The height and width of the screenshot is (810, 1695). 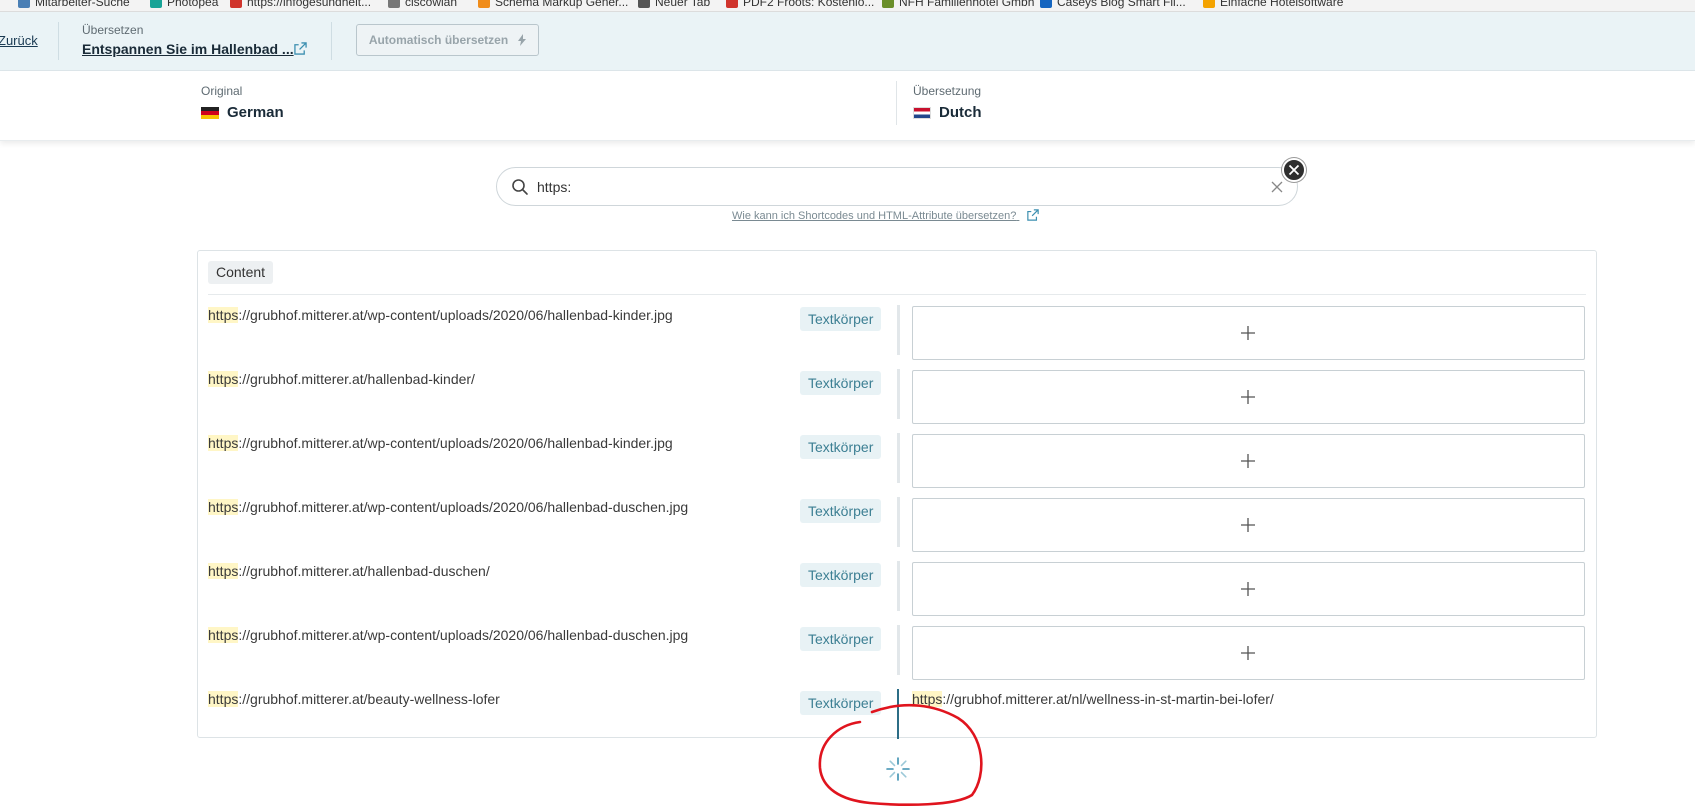 What do you see at coordinates (19, 40) in the screenshot?
I see `back-link: Zurück` at bounding box center [19, 40].